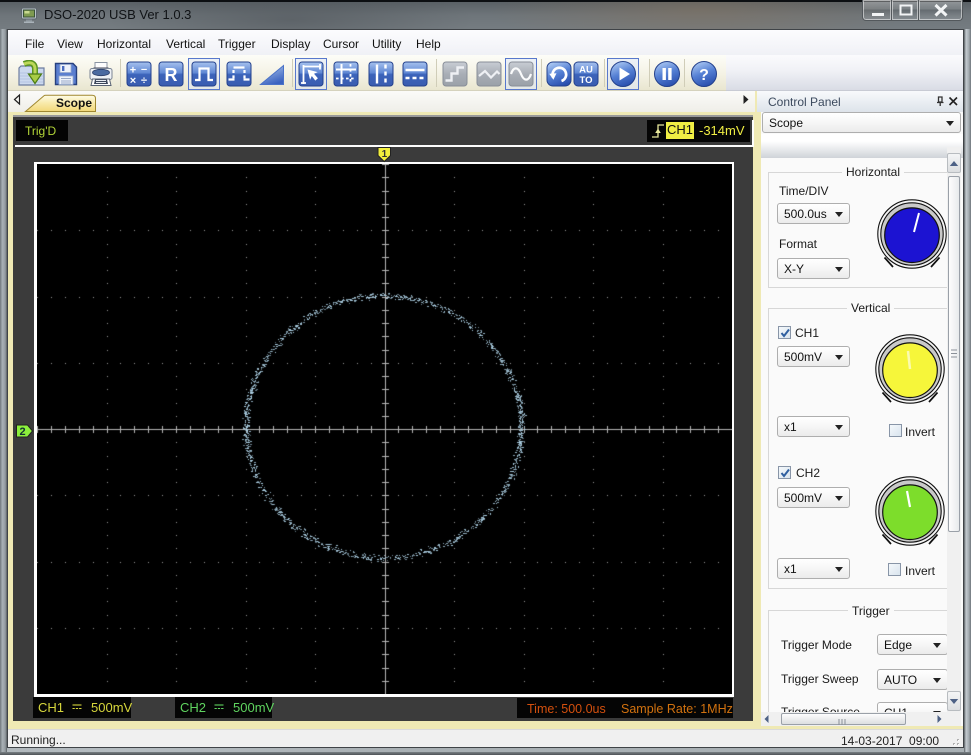  Describe the element at coordinates (385, 154) in the screenshot. I see `svg-text: 1` at that location.